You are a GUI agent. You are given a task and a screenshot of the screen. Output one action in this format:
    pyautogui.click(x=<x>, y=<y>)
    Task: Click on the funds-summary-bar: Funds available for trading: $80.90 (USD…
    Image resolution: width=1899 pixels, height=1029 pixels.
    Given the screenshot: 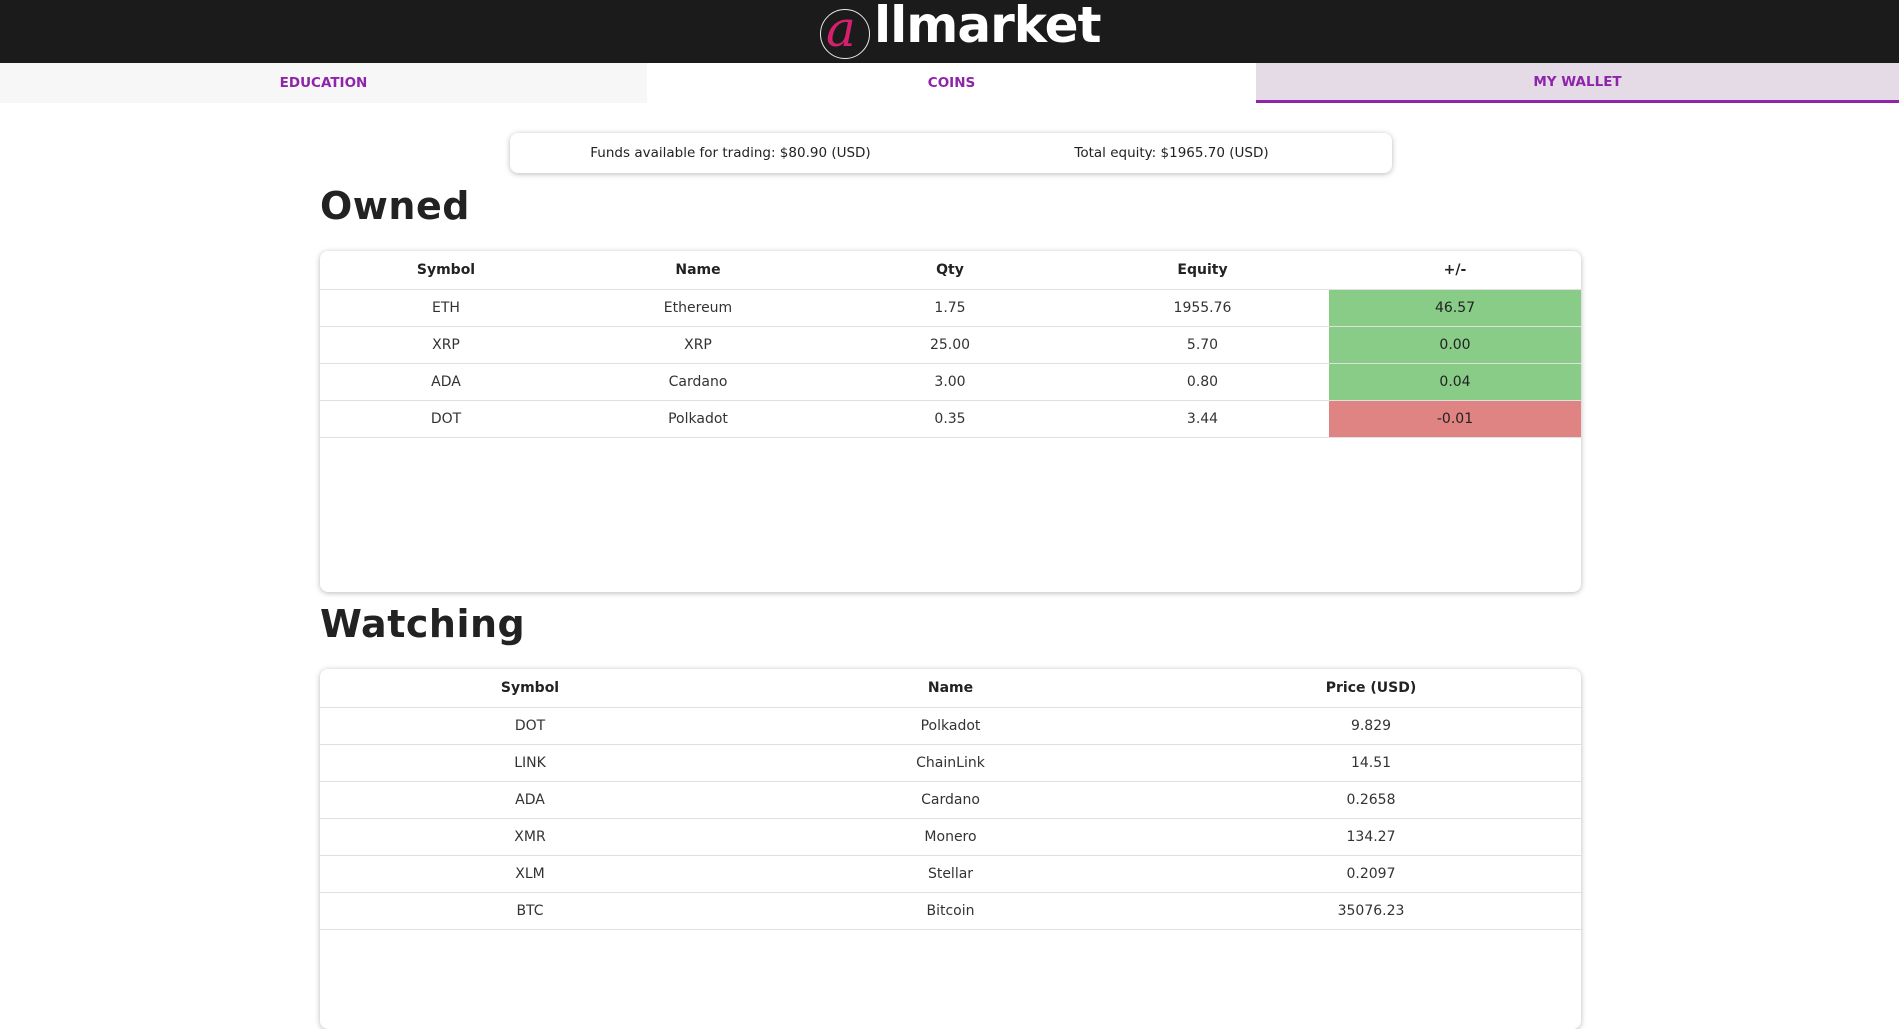 What is the action you would take?
    pyautogui.click(x=951, y=153)
    